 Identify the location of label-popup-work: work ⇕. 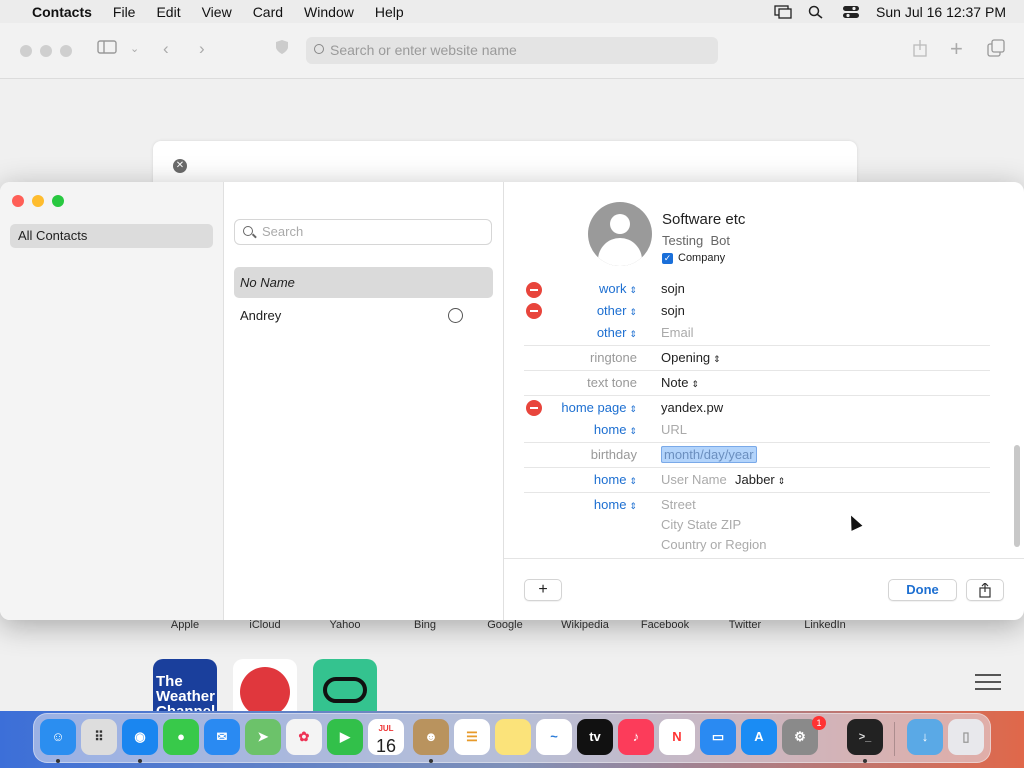
(570, 290).